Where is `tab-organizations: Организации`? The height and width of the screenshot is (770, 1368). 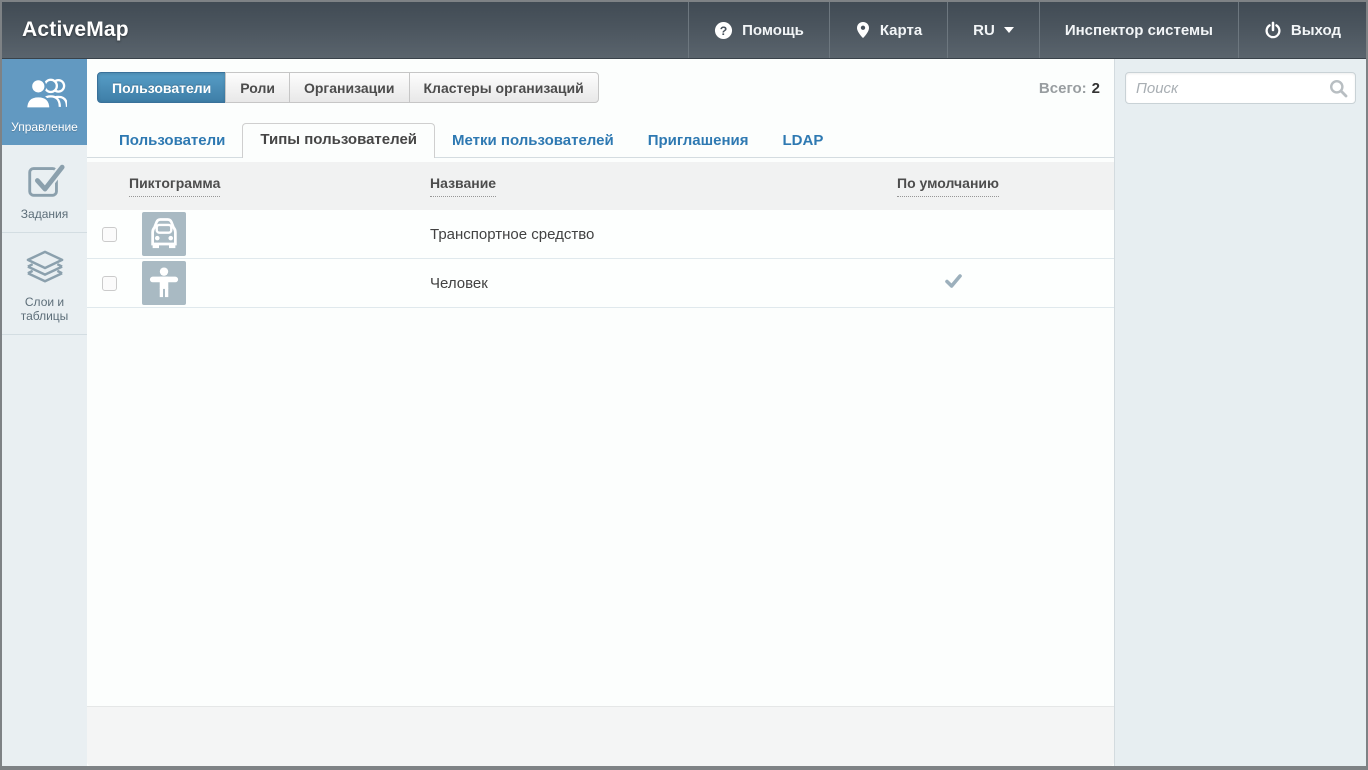
tab-organizations: Организации is located at coordinates (349, 87).